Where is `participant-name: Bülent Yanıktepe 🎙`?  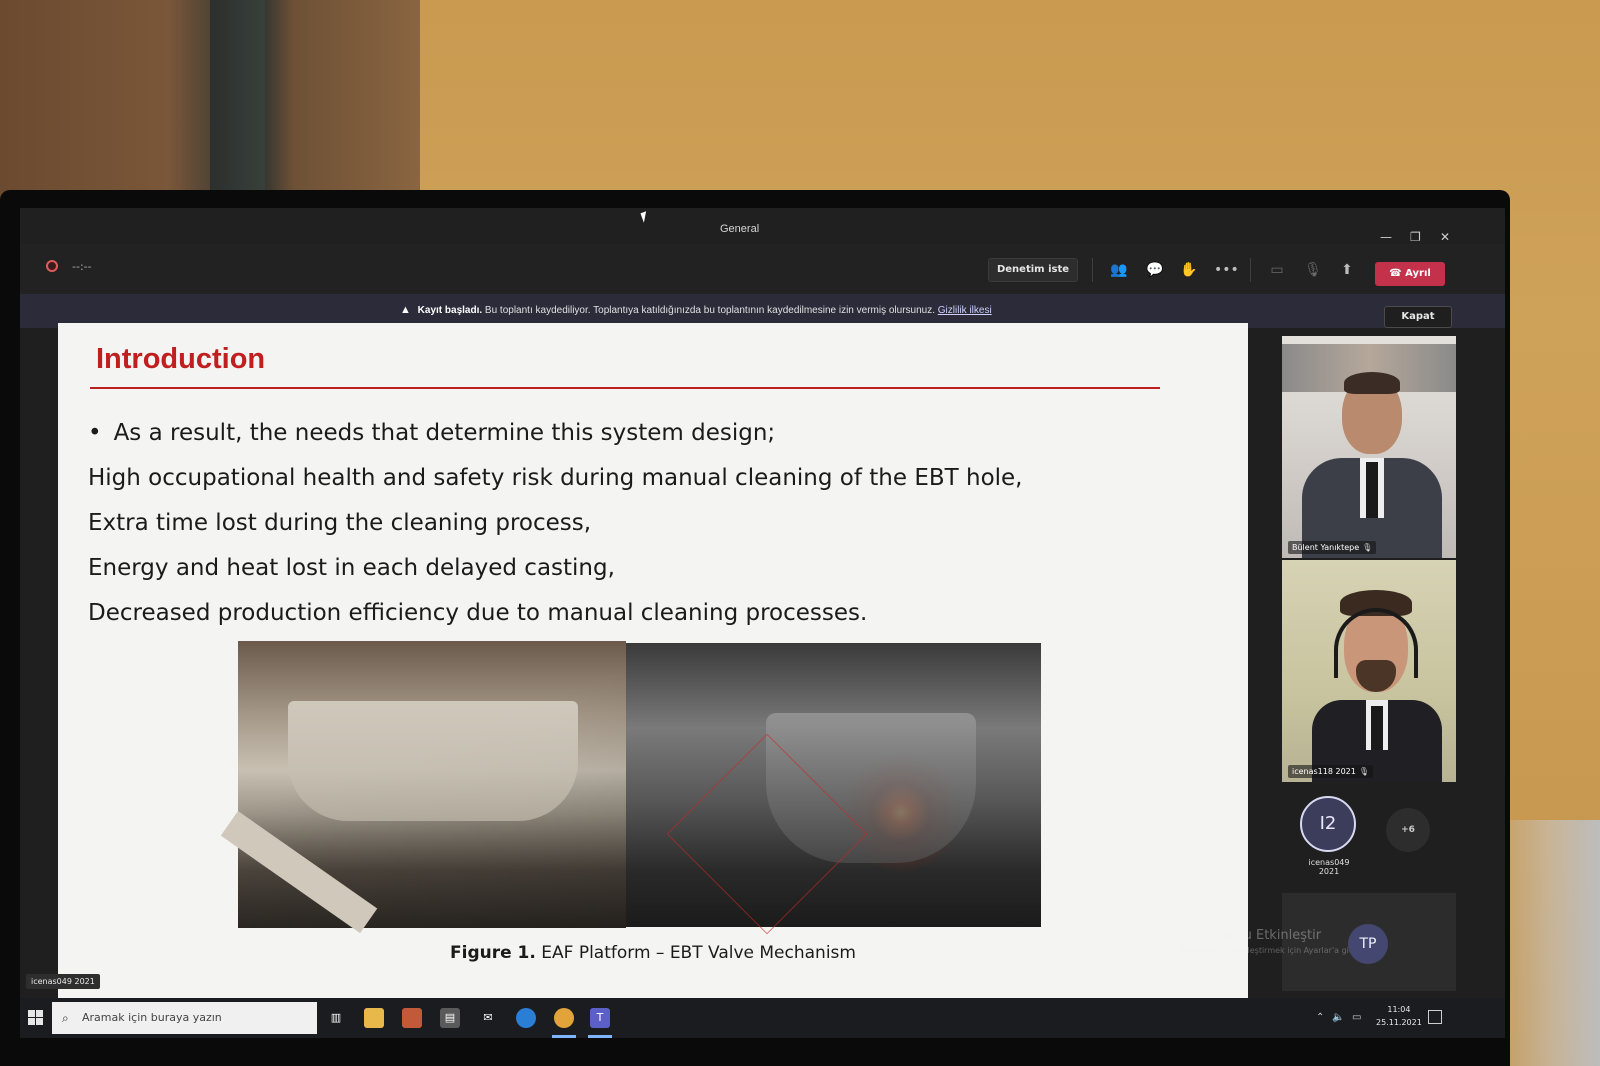 participant-name: Bülent Yanıktepe 🎙 is located at coordinates (1332, 547).